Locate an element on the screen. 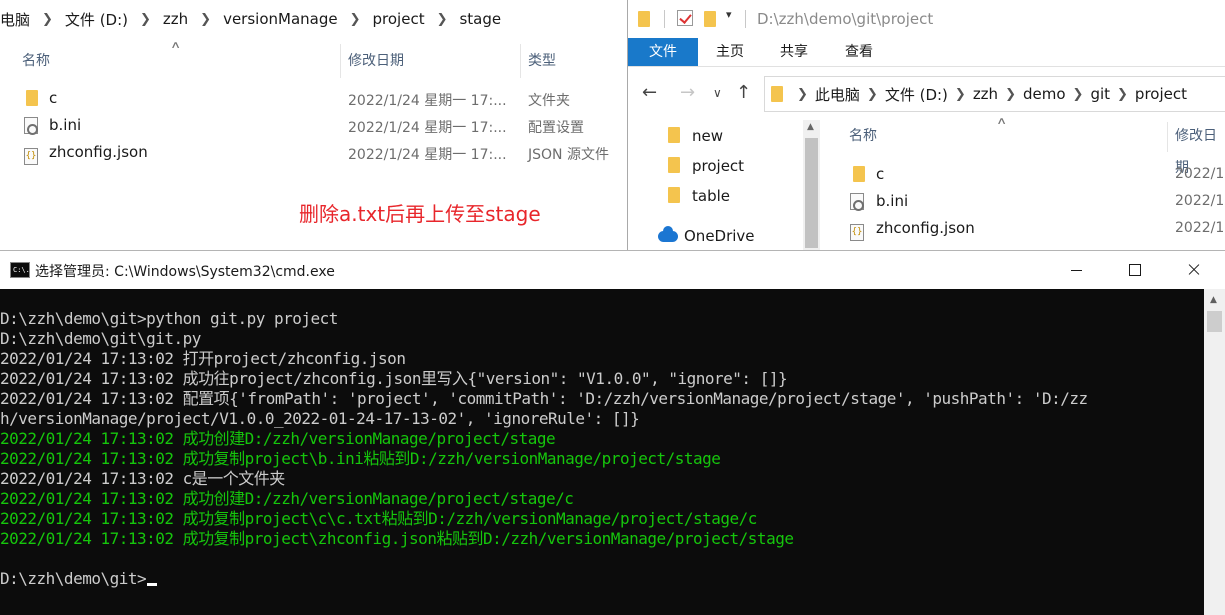 This screenshot has width=1225, height=615. breadcrumb-item-this-pc: 电脑 is located at coordinates (17, 19).